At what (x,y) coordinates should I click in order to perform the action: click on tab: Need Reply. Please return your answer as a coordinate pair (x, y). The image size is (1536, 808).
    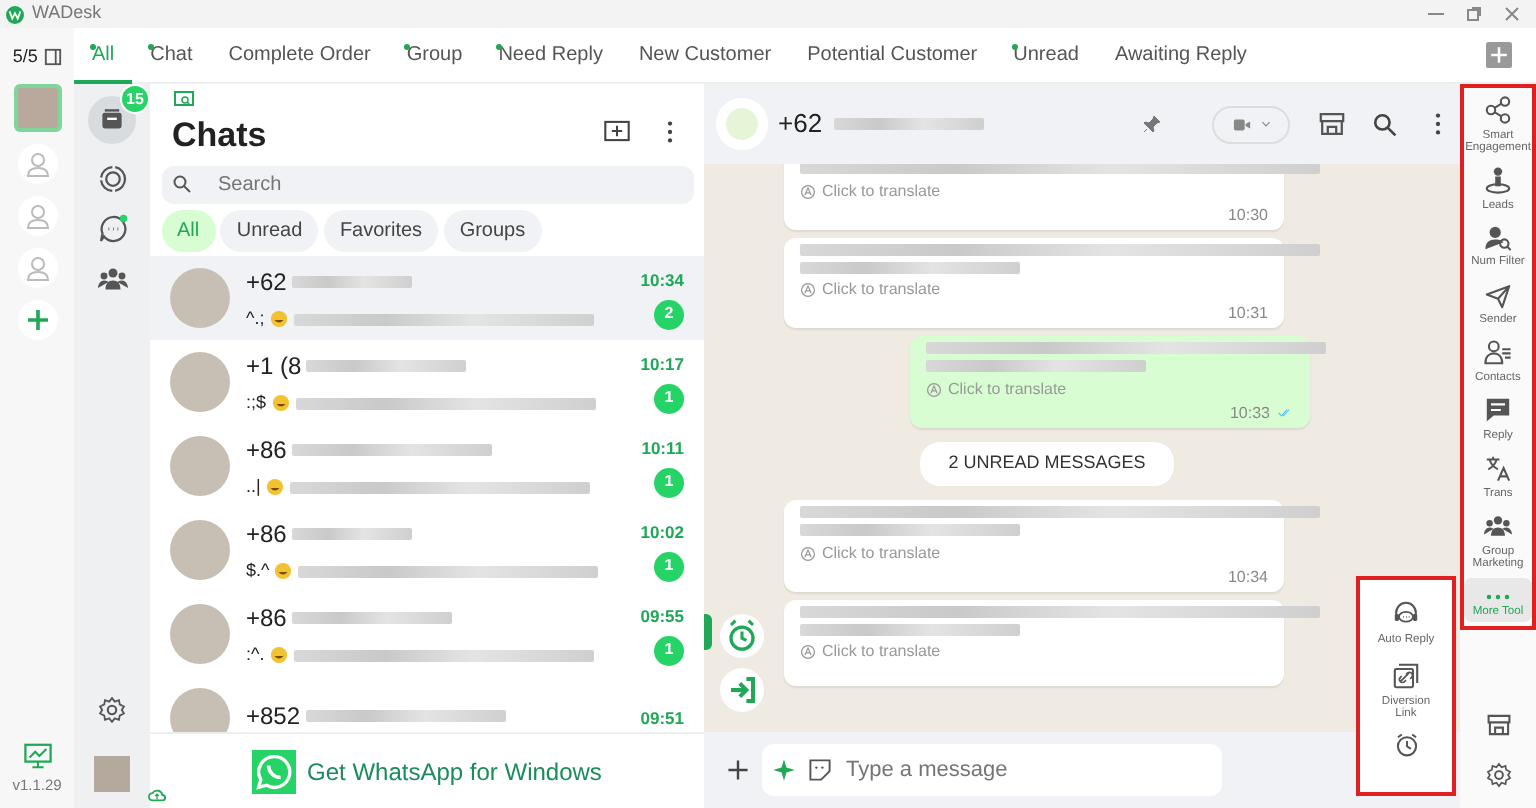
    Looking at the image, I should click on (550, 55).